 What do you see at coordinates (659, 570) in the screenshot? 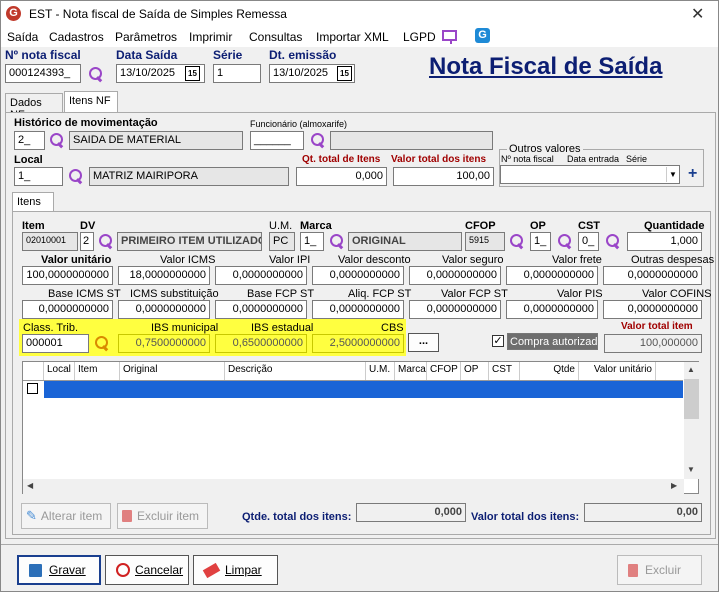
I see `excluir-button: Excluir` at bounding box center [659, 570].